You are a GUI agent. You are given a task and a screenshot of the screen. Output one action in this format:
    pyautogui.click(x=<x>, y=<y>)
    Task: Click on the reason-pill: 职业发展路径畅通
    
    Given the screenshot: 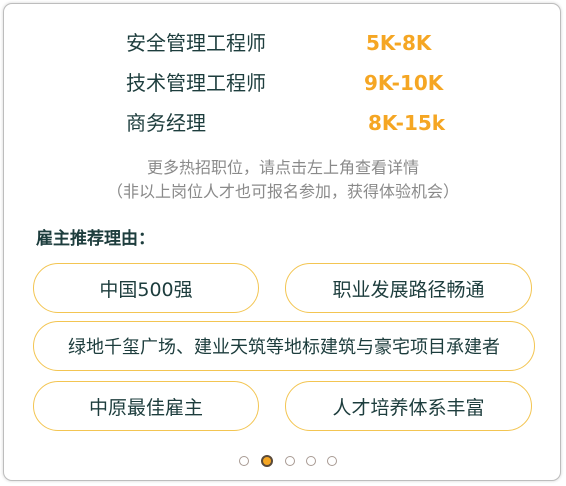 What is the action you would take?
    pyautogui.click(x=408, y=288)
    